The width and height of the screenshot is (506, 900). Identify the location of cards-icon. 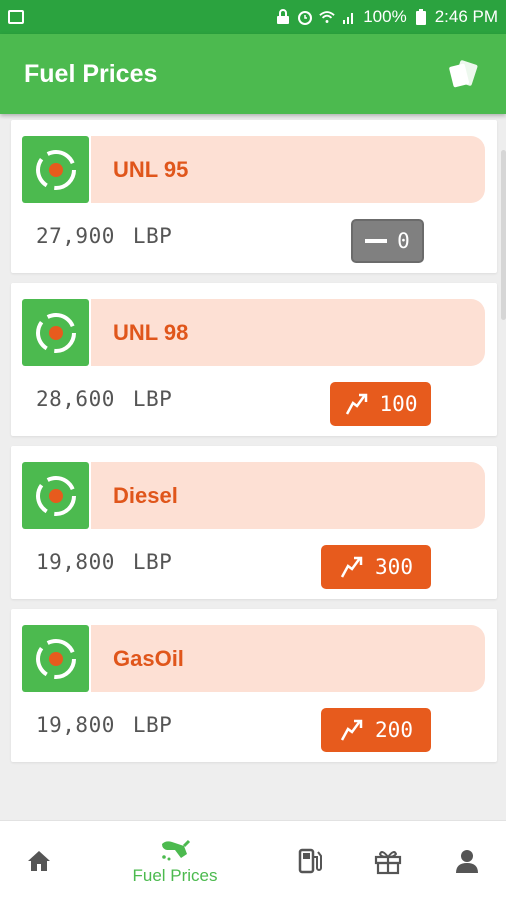
(463, 74).